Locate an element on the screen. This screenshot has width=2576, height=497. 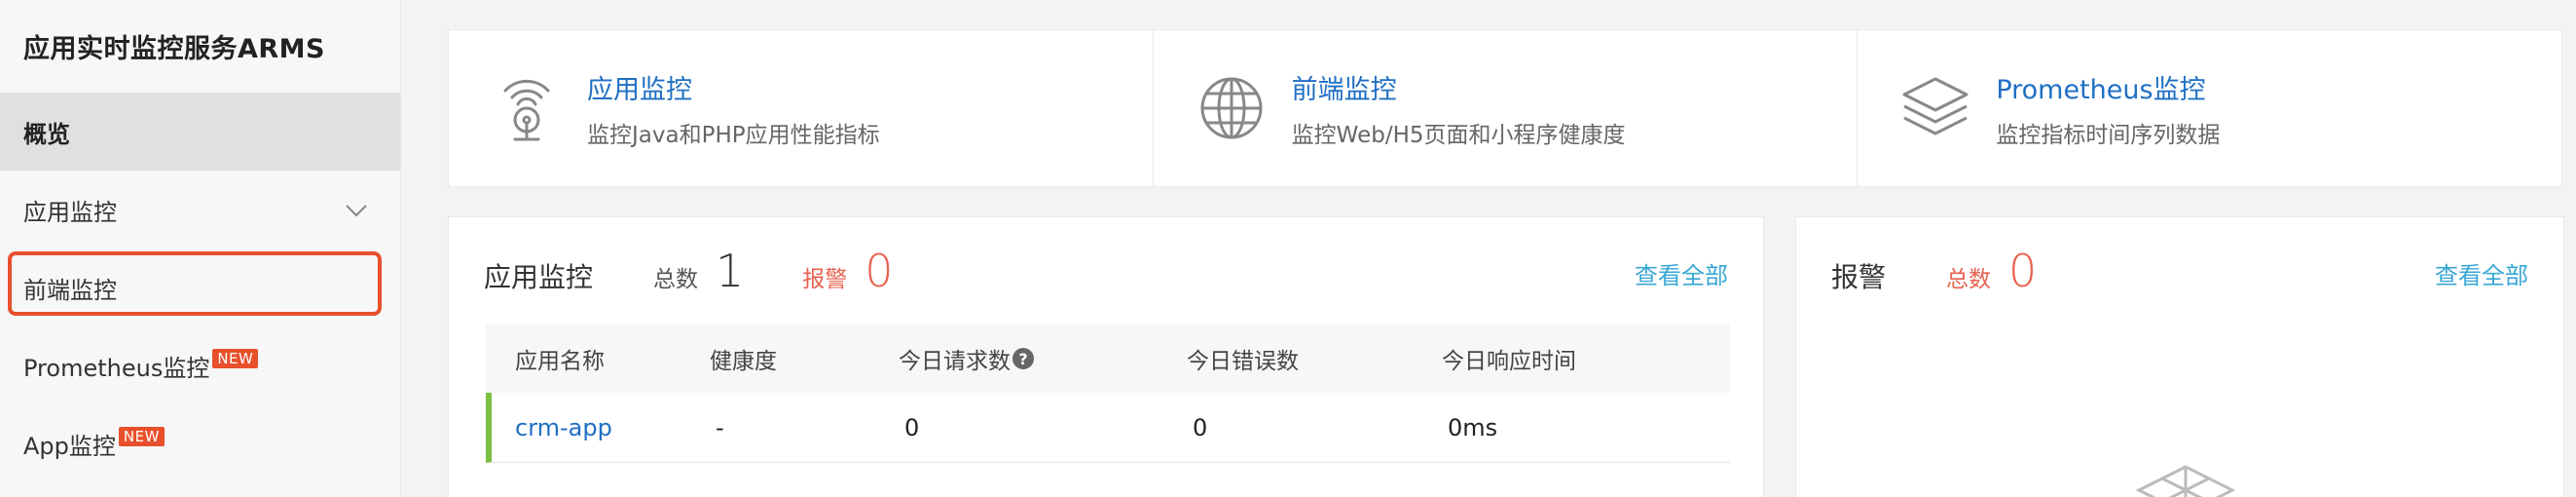
column-header-label: 今日请求数 is located at coordinates (955, 361).